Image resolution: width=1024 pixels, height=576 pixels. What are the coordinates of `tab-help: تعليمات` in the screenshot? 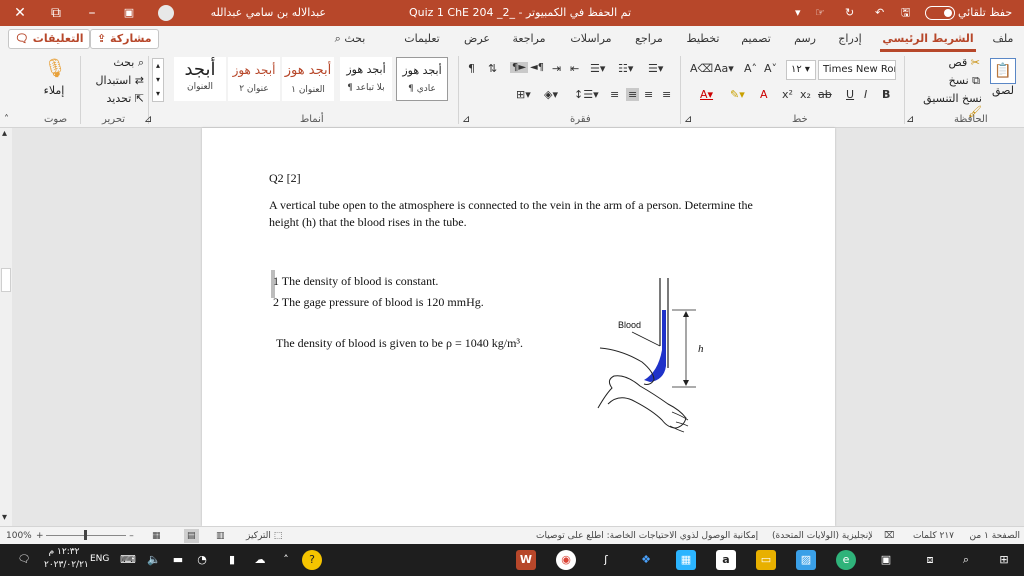 It's located at (422, 39).